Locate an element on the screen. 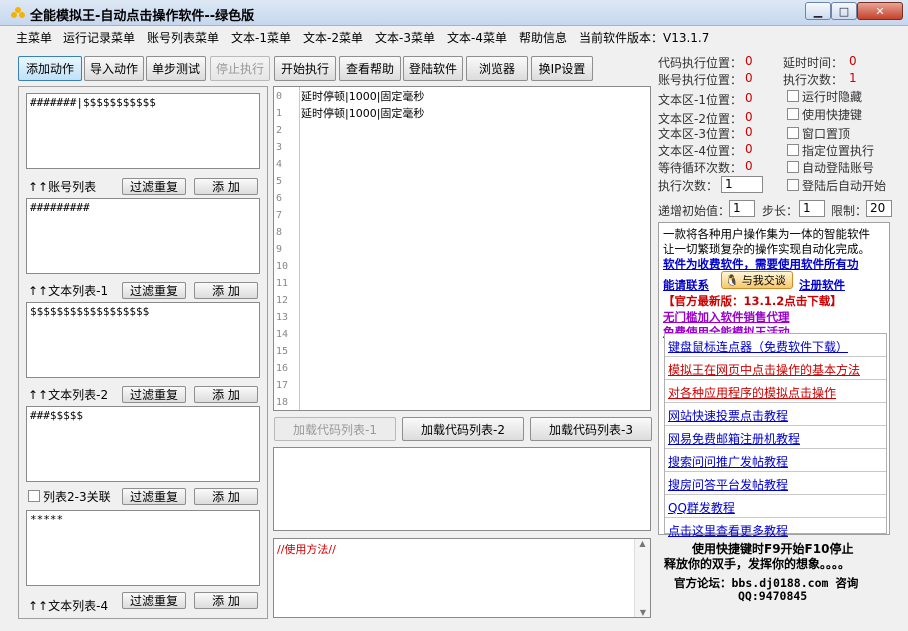 This screenshot has width=908, height=631. text-box-1: #######|$$$$$$$$$$$ is located at coordinates (143, 131).